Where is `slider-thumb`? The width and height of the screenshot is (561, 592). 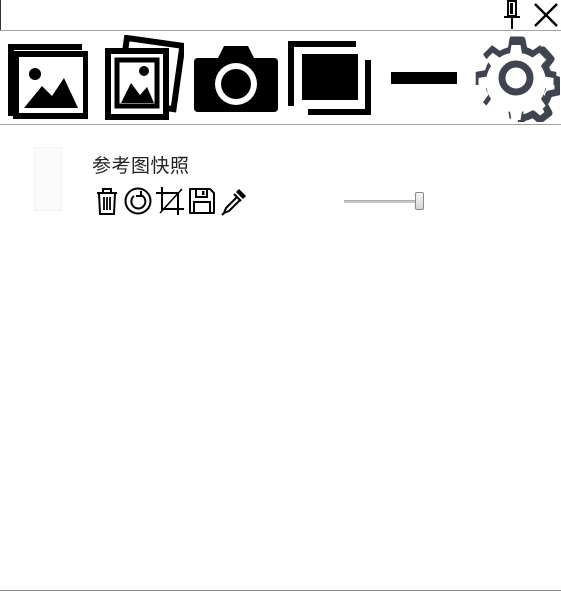 slider-thumb is located at coordinates (419, 201).